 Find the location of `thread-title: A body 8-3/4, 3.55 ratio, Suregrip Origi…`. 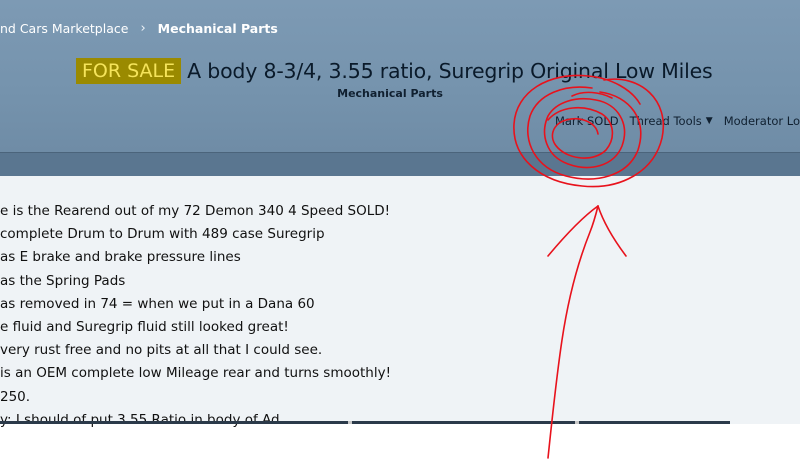

thread-title: A body 8-3/4, 3.55 ratio, Suregrip Origi… is located at coordinates (450, 71).